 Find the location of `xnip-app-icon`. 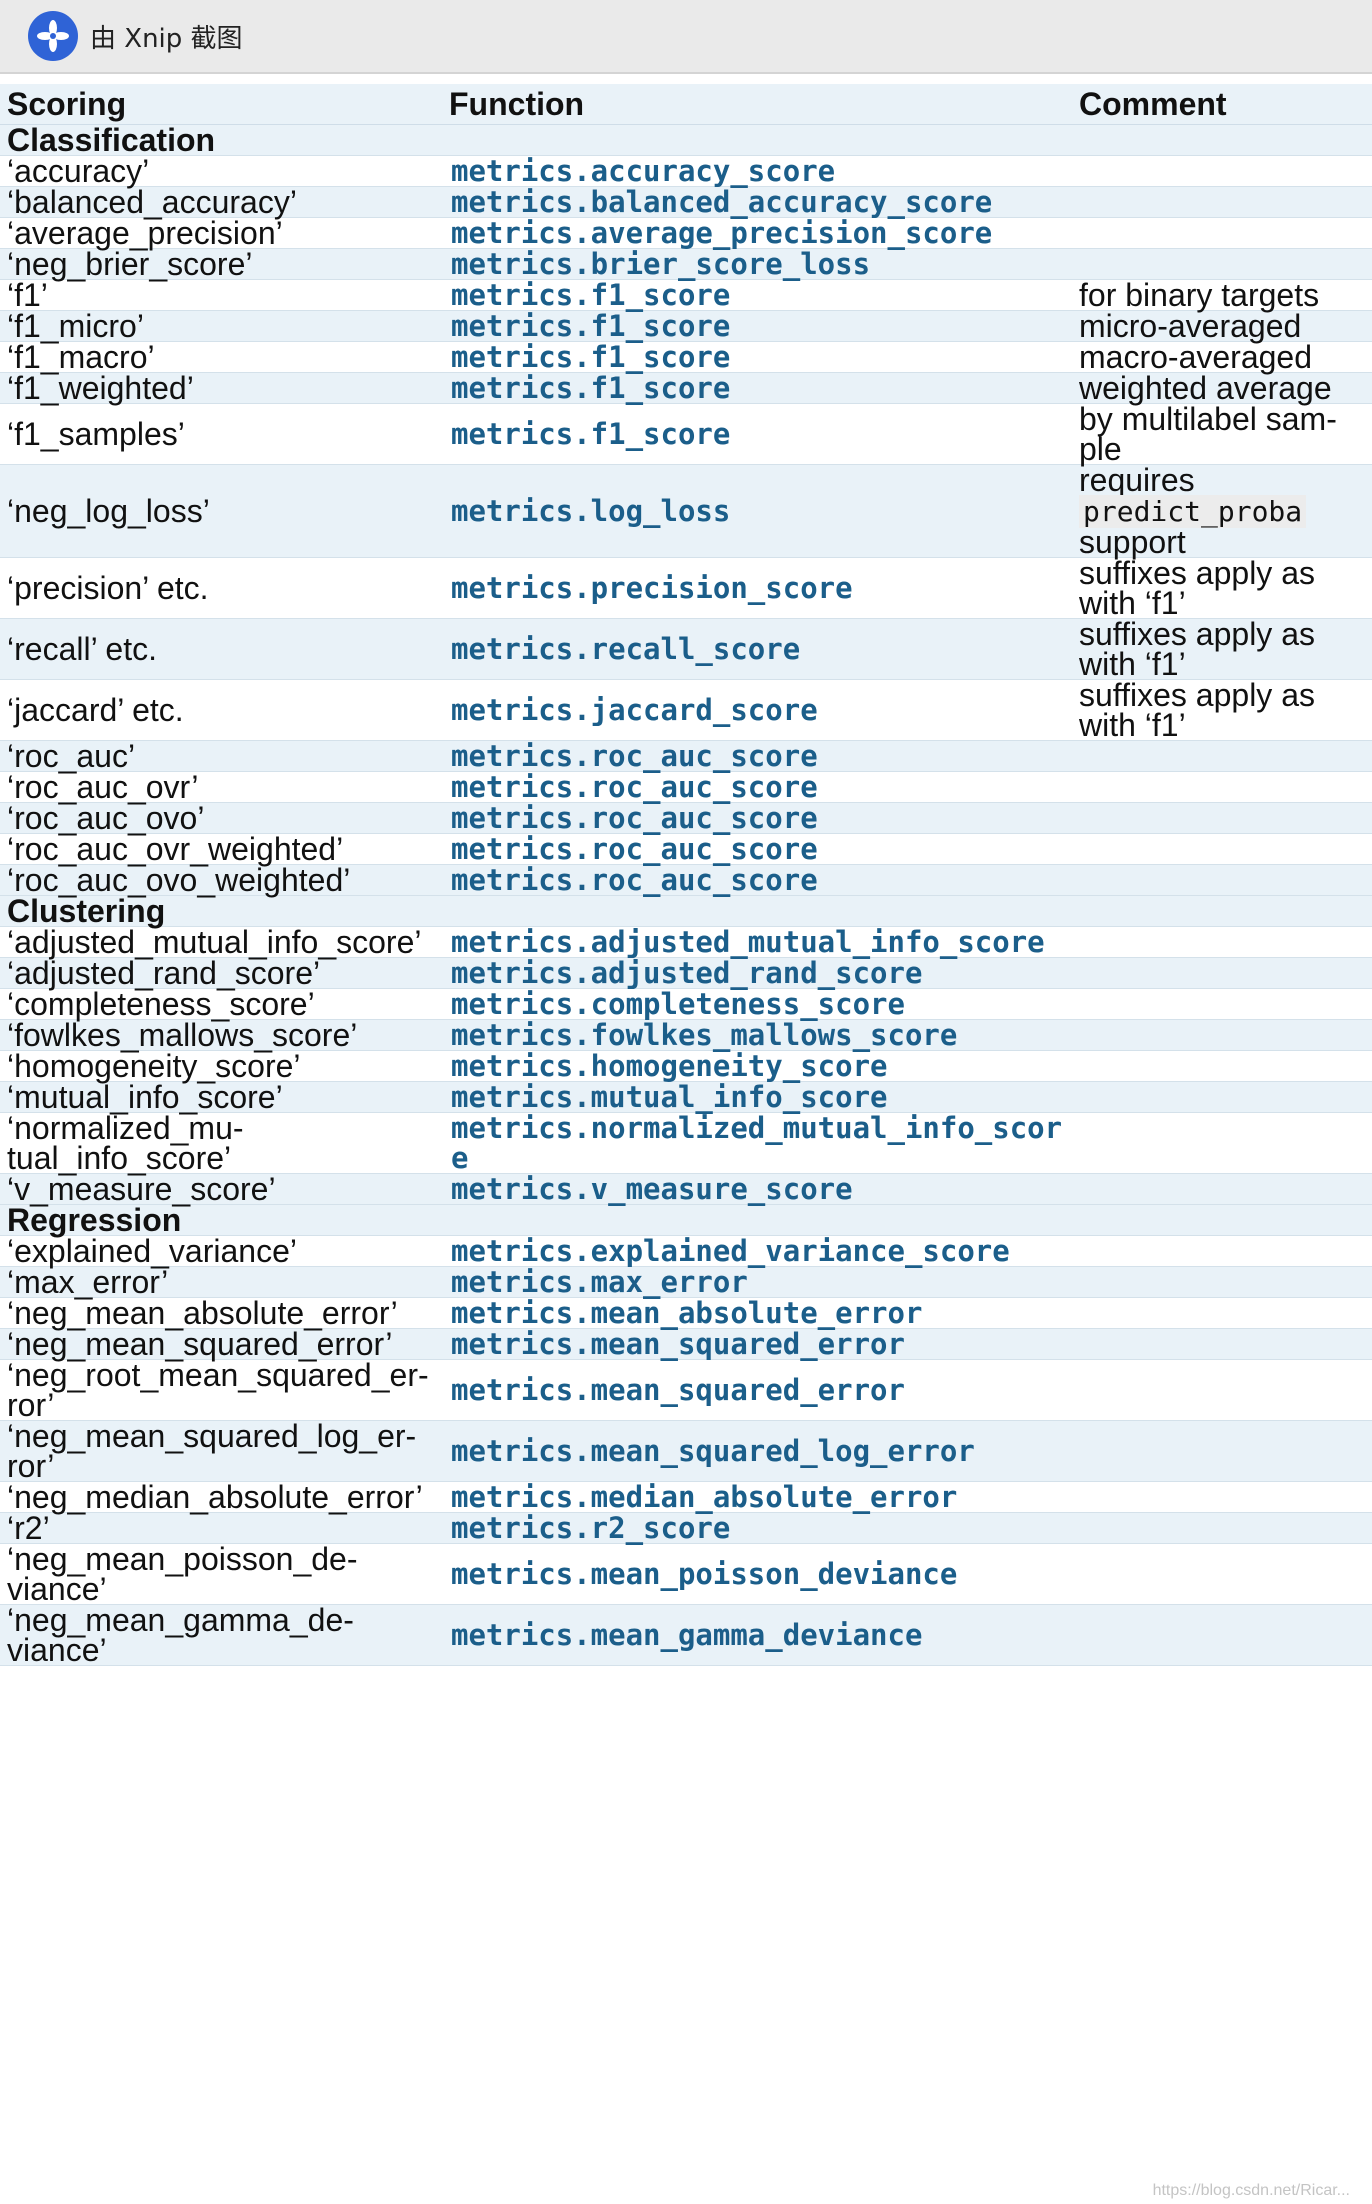

xnip-app-icon is located at coordinates (53, 36).